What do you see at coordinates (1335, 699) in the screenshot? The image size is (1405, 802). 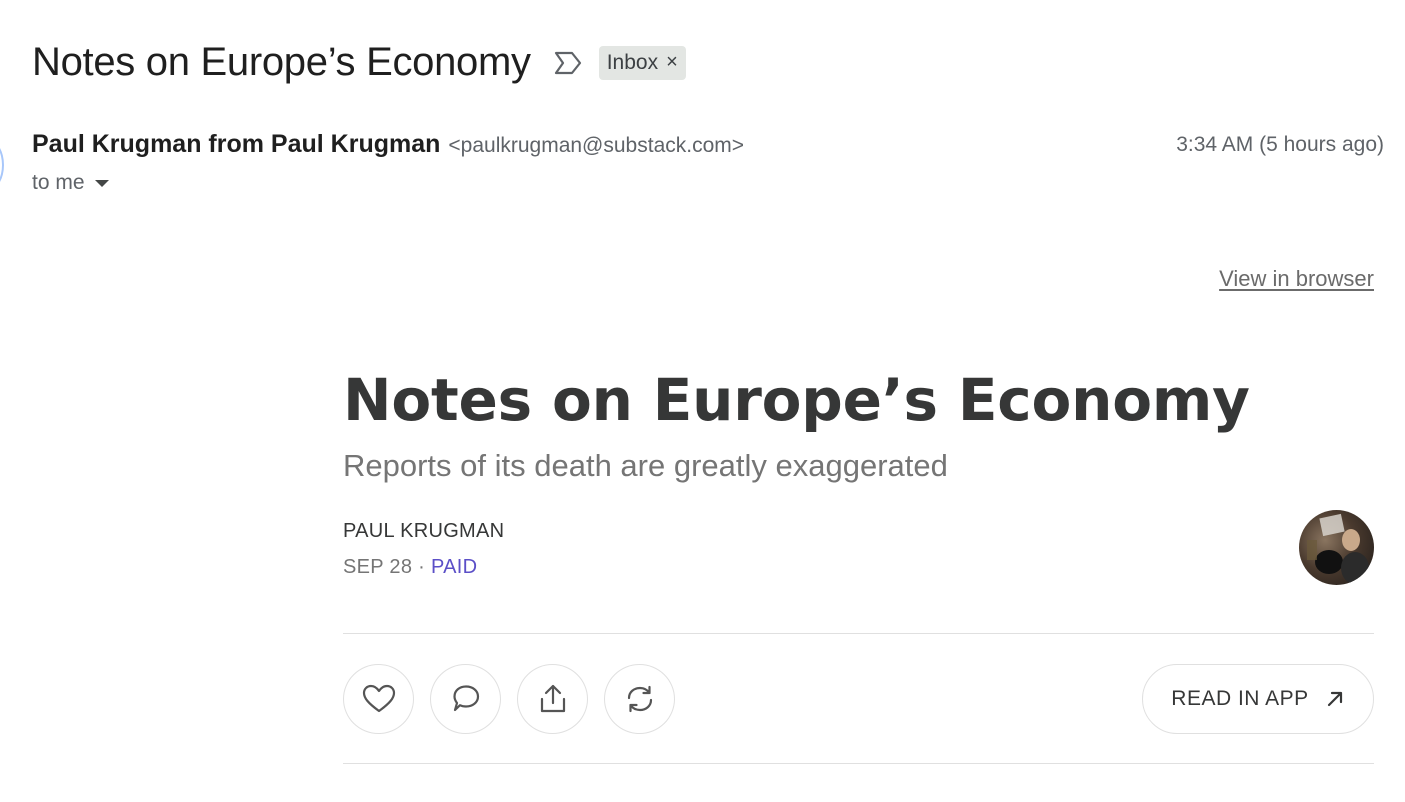 I see `arrow-up-right-icon` at bounding box center [1335, 699].